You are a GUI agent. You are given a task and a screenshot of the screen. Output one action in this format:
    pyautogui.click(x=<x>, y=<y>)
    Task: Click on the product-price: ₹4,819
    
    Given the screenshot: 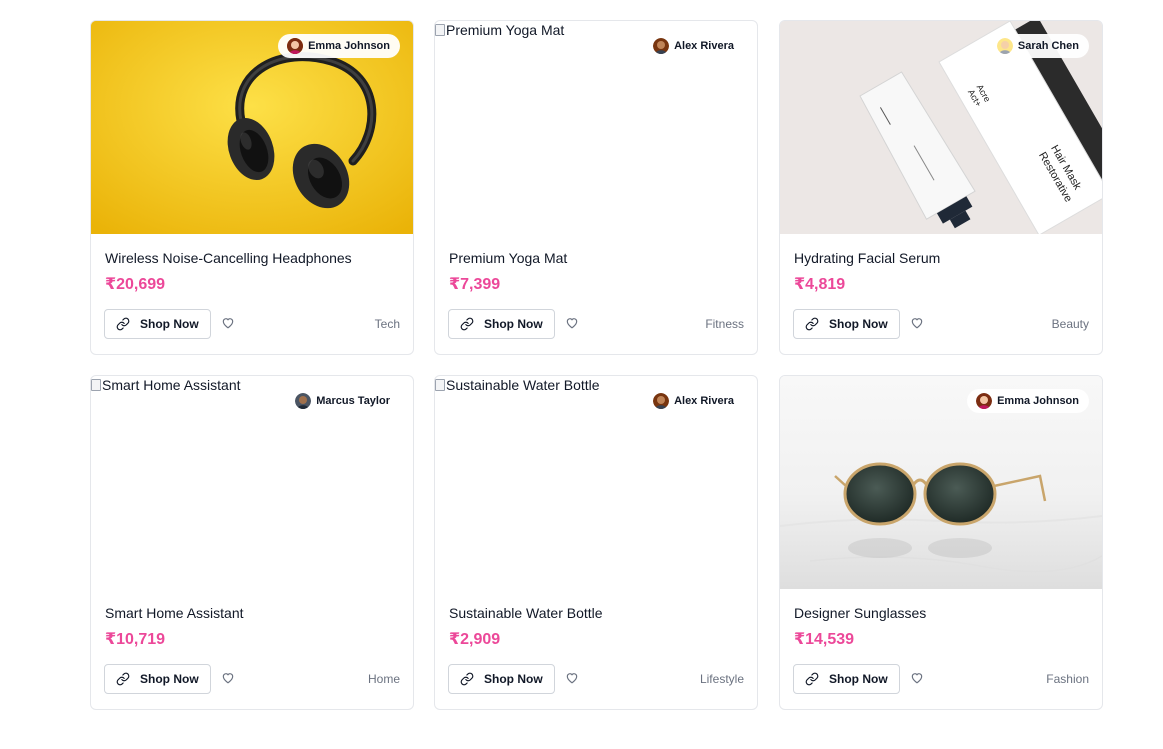 What is the action you would take?
    pyautogui.click(x=820, y=284)
    